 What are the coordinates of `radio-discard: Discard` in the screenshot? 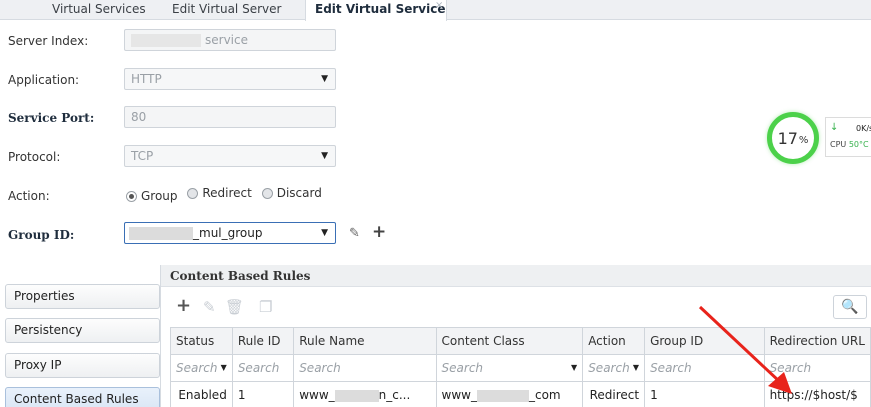 It's located at (291, 193).